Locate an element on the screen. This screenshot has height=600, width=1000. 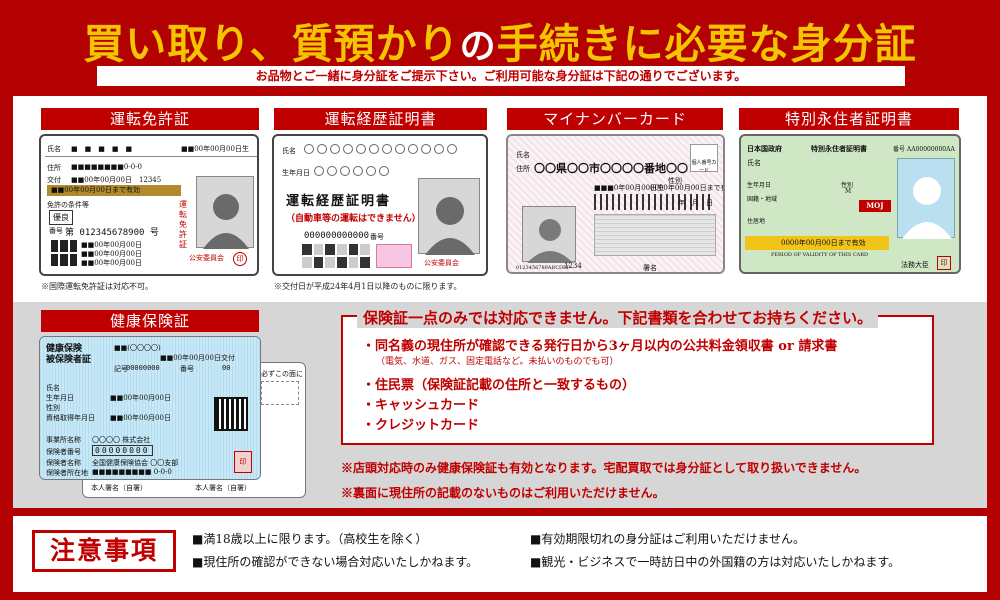
residence-gov: 日本国政府 is located at coordinates (764, 148).